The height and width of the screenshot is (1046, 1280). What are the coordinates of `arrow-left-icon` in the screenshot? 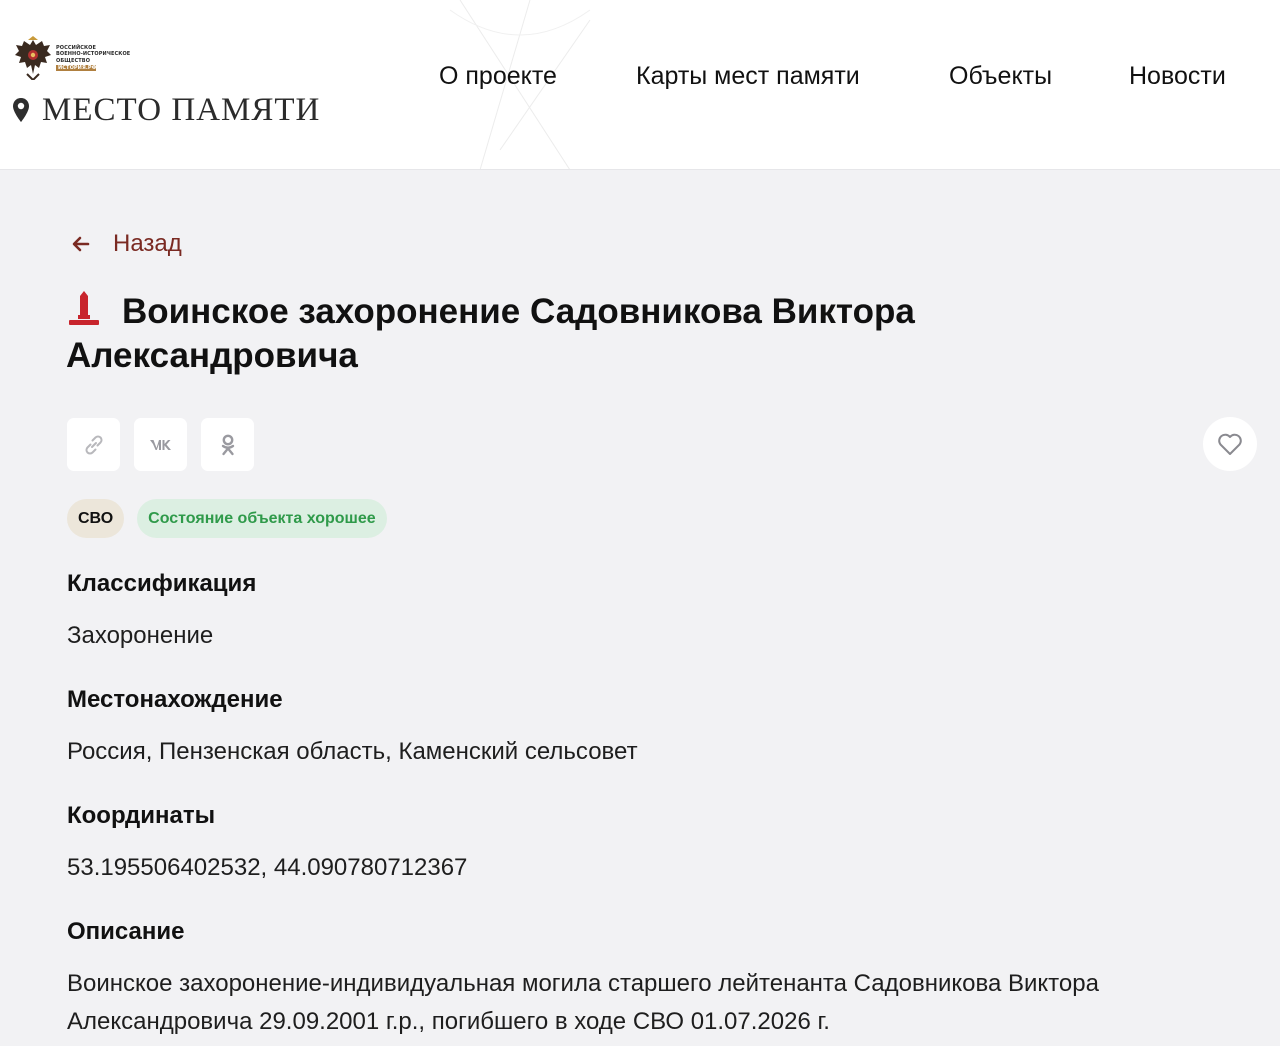 It's located at (81, 244).